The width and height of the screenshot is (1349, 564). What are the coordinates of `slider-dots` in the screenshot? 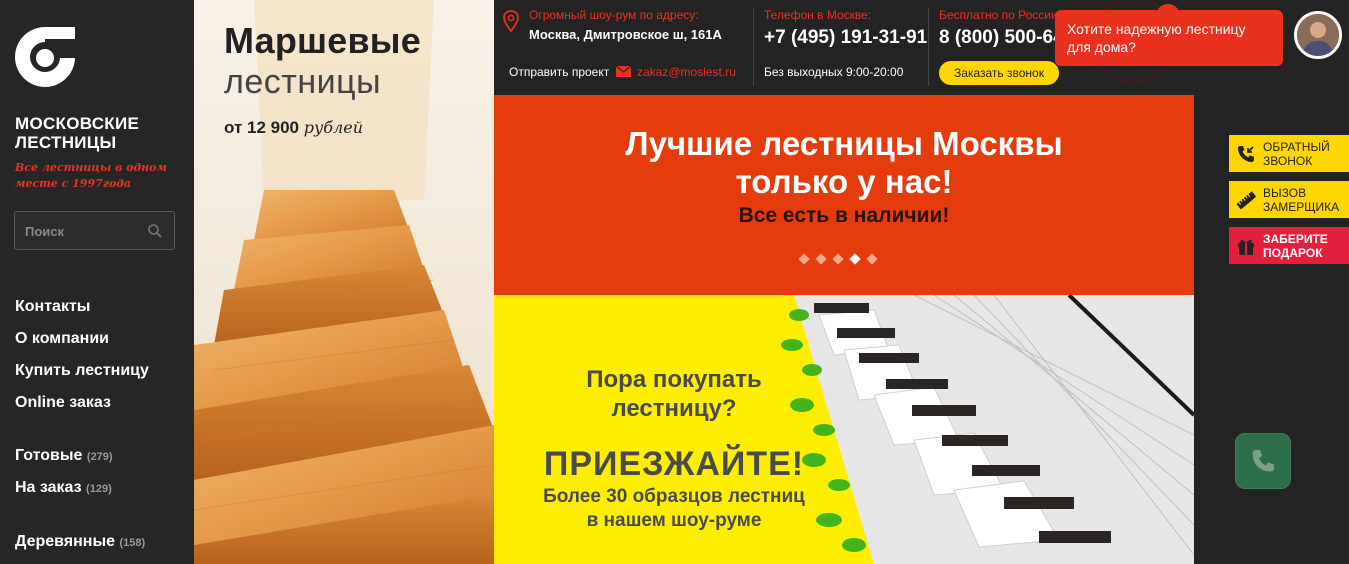 It's located at (838, 259).